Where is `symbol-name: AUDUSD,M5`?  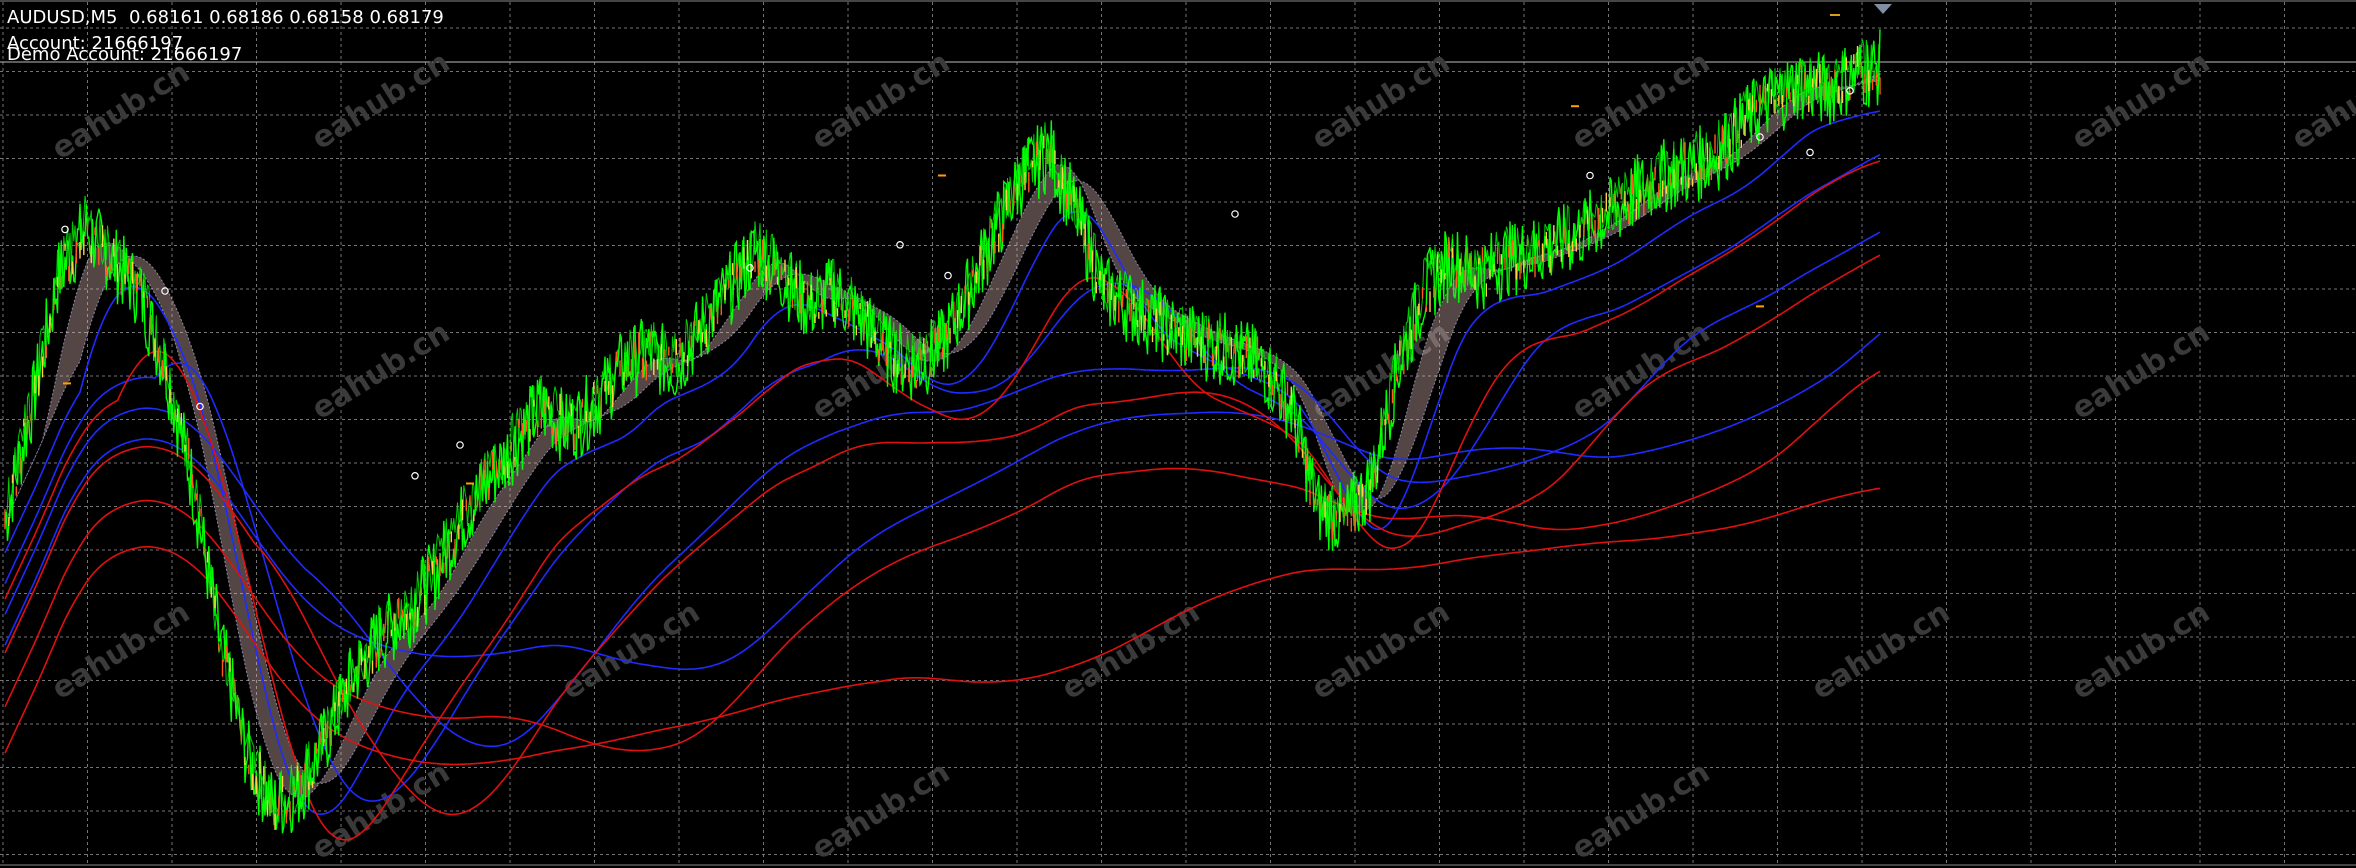 symbol-name: AUDUSD,M5 is located at coordinates (62, 17).